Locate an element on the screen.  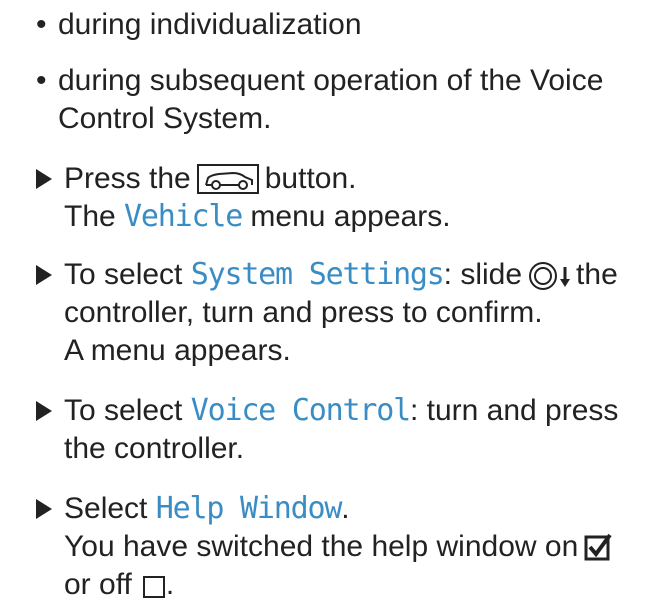
bullet-continuation: Control System. is located at coordinates (165, 118).